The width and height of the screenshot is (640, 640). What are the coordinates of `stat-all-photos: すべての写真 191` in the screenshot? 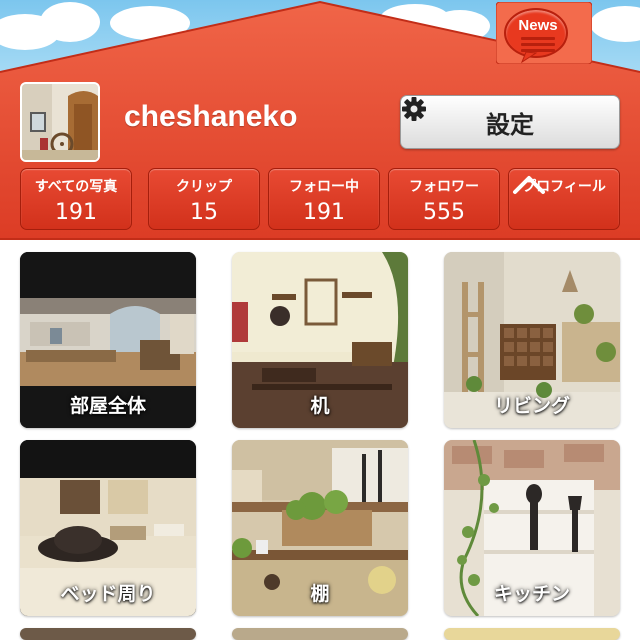 It's located at (76, 199).